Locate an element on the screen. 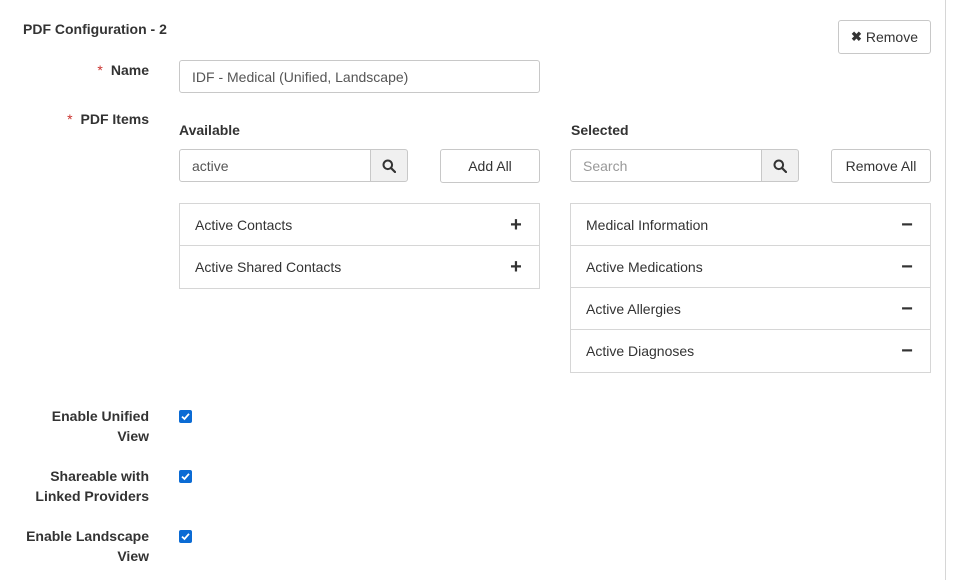 This screenshot has width=955, height=580. selected-item-active-allergies: Active Allergies − is located at coordinates (750, 309).